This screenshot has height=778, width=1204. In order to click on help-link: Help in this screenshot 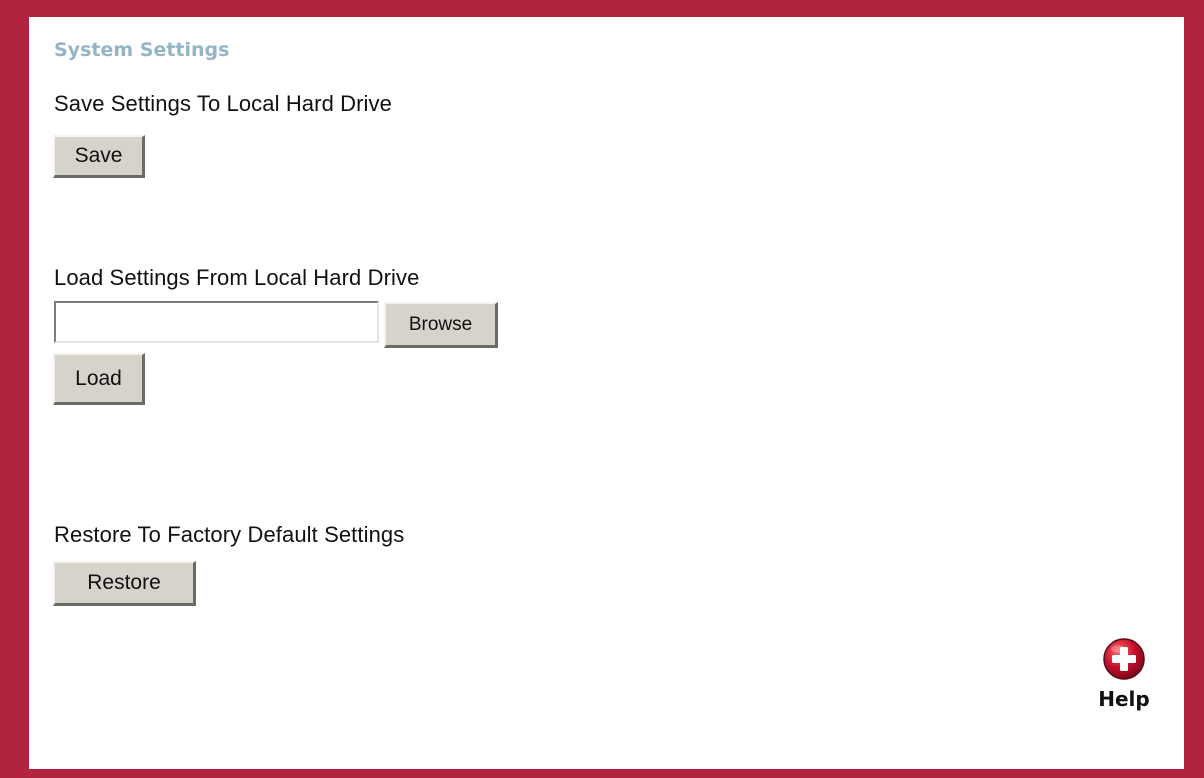, I will do `click(1124, 674)`.